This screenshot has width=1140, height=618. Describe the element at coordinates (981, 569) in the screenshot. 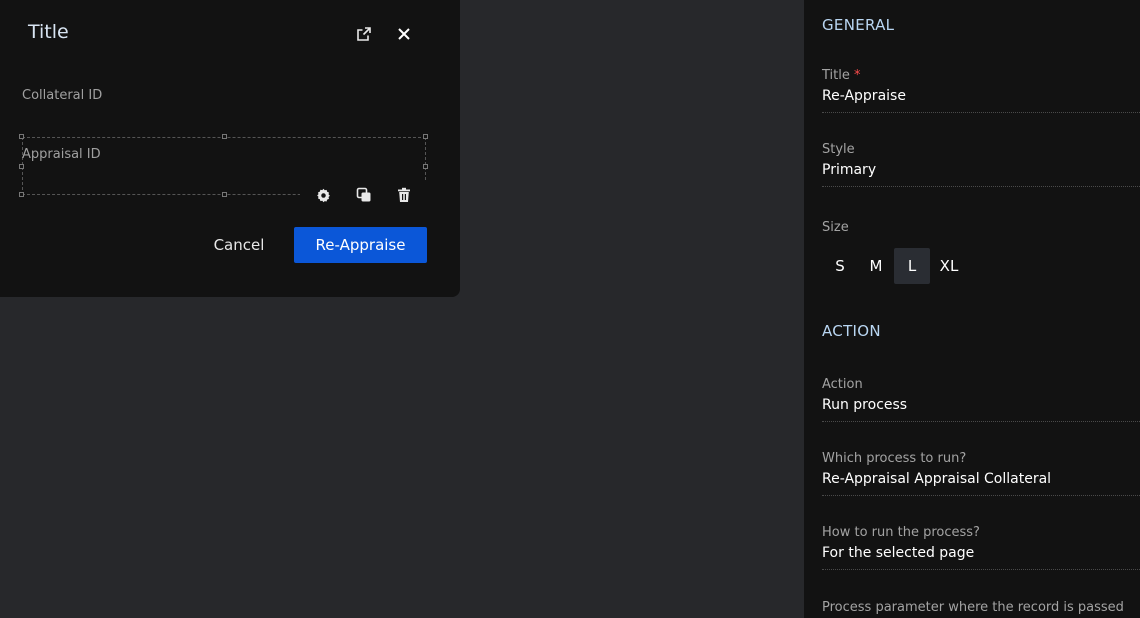

I see `run-mode-select-underline` at that location.